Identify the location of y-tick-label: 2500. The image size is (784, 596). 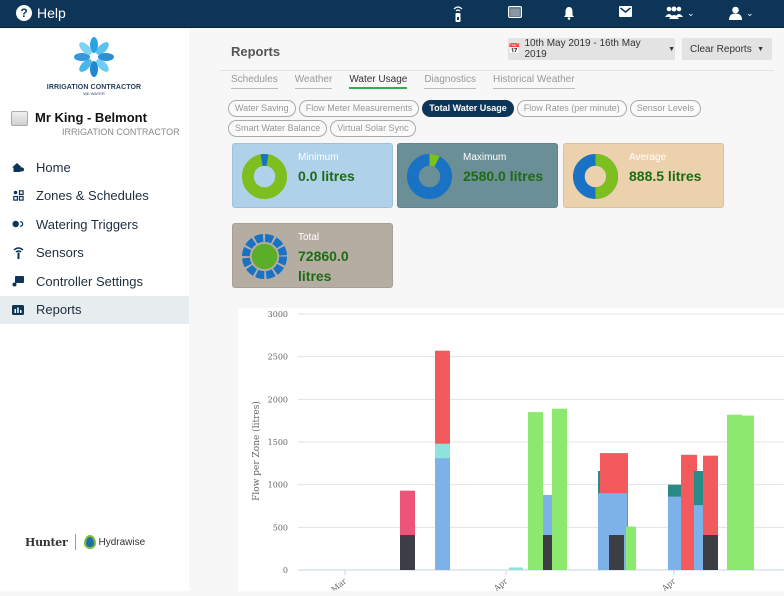
(278, 357).